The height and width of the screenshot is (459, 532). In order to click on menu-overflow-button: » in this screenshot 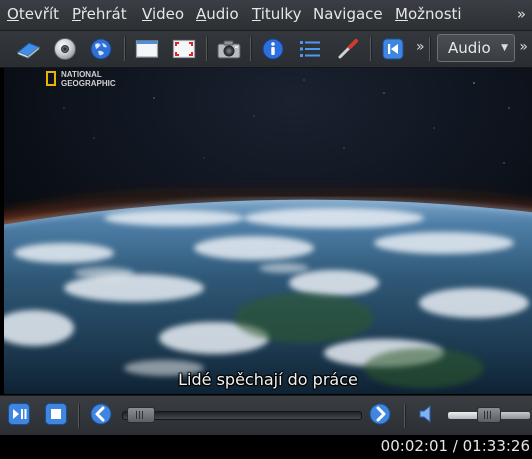, I will do `click(521, 14)`.